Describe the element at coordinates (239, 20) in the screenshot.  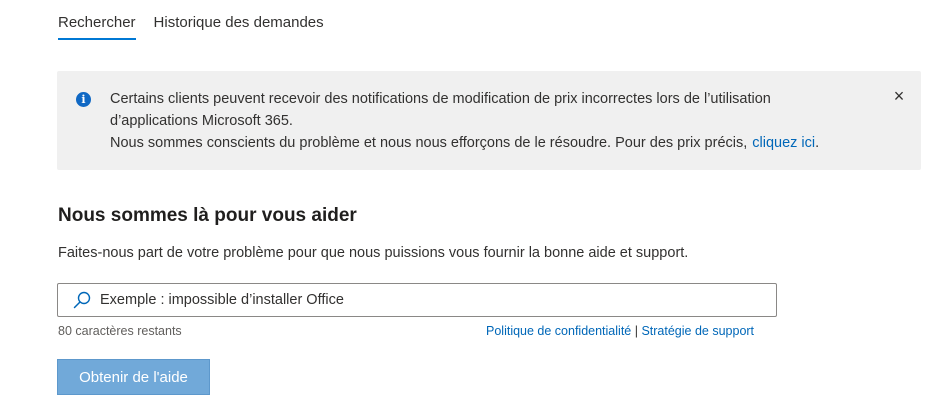
I see `tab-historique-des-demandes: Historique des demandes` at that location.